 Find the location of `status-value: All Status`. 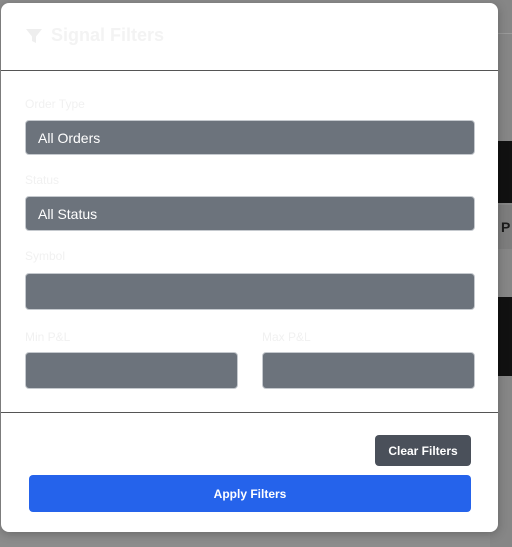

status-value: All Status is located at coordinates (68, 213).